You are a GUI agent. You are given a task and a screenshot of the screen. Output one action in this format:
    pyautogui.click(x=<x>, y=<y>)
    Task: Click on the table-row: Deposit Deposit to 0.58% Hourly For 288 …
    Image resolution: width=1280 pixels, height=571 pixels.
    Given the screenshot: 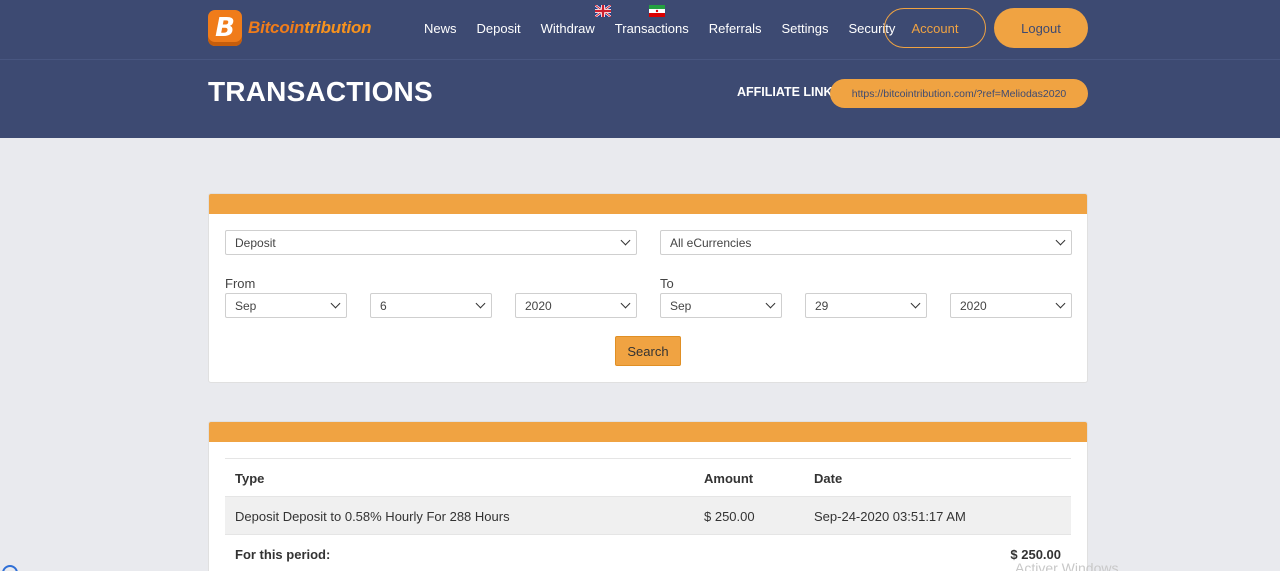 What is the action you would take?
    pyautogui.click(x=648, y=515)
    